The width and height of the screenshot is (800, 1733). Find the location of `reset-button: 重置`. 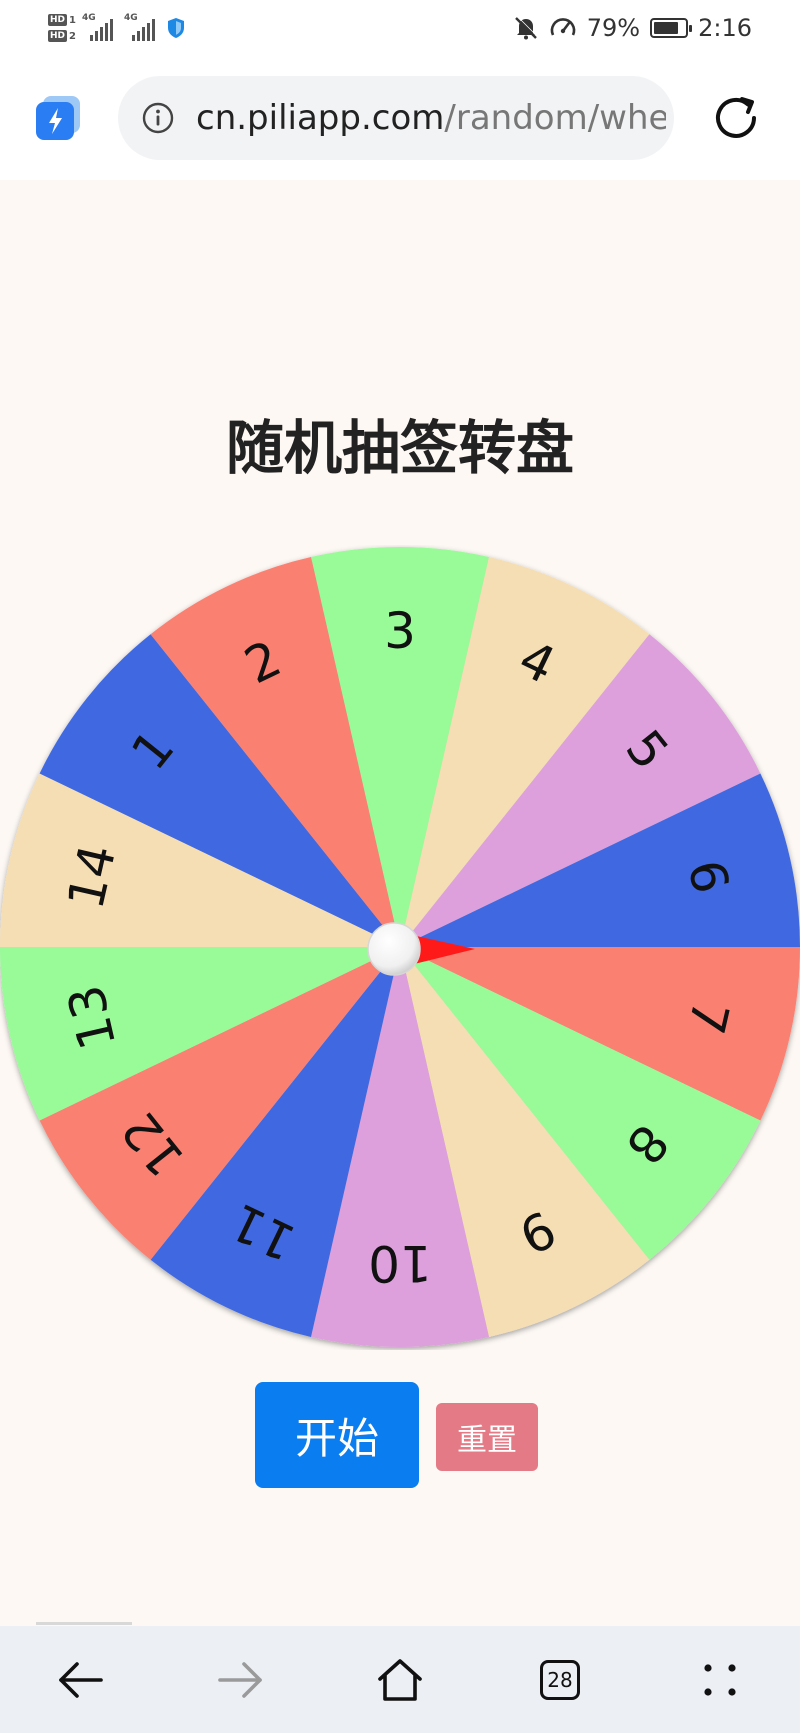

reset-button: 重置 is located at coordinates (487, 1437).